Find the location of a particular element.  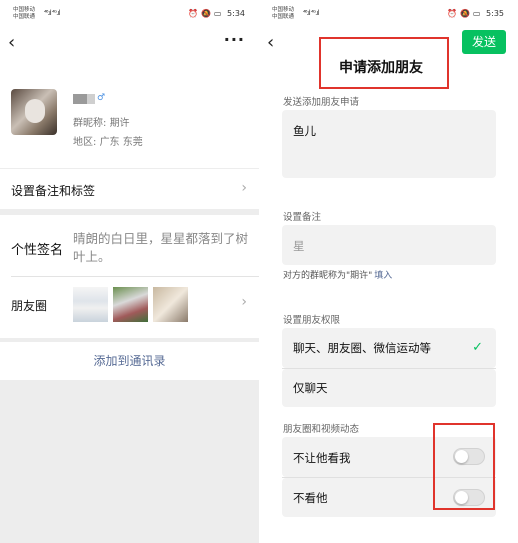

permission-option-chat: 仅聊天 is located at coordinates (389, 388).